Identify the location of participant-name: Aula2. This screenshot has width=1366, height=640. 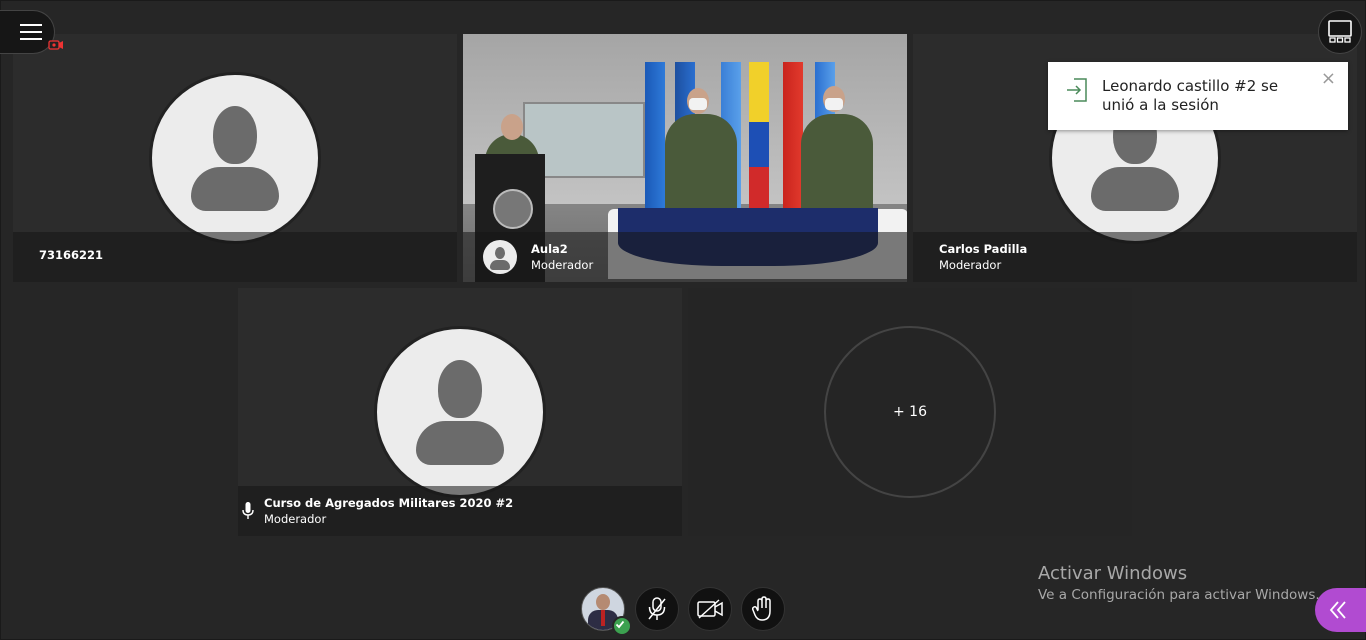
(549, 249).